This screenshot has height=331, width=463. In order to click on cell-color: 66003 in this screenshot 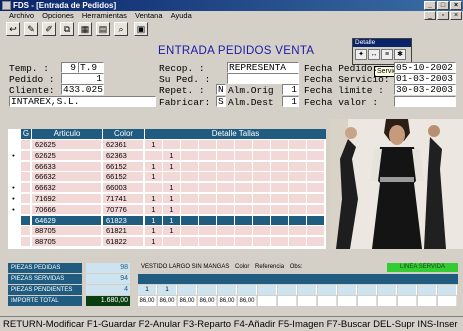, I will do `click(123, 188)`.